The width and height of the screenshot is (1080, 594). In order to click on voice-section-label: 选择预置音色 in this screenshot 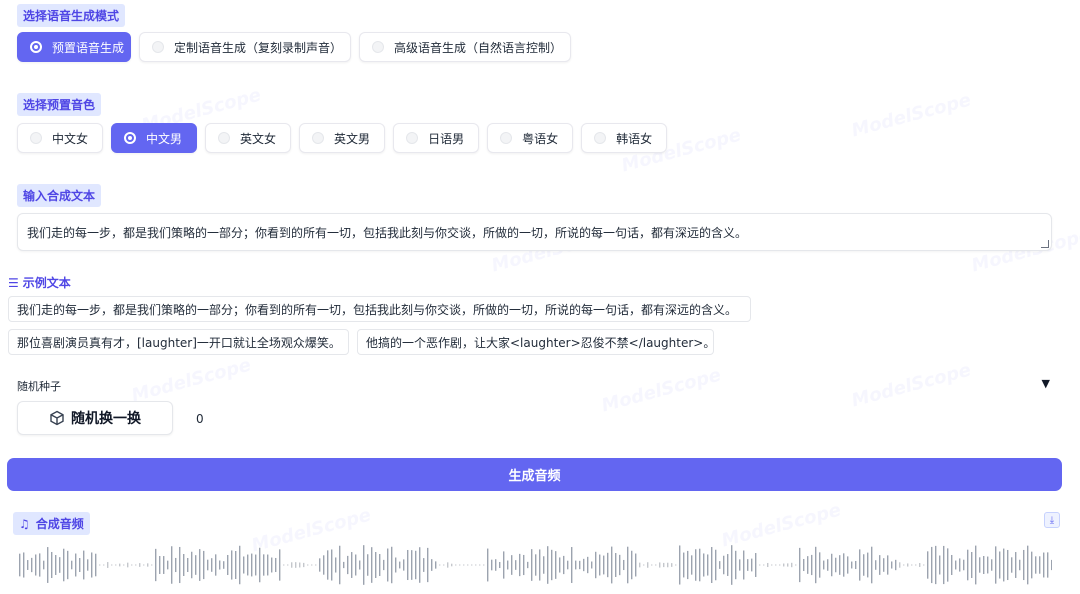, I will do `click(59, 104)`.